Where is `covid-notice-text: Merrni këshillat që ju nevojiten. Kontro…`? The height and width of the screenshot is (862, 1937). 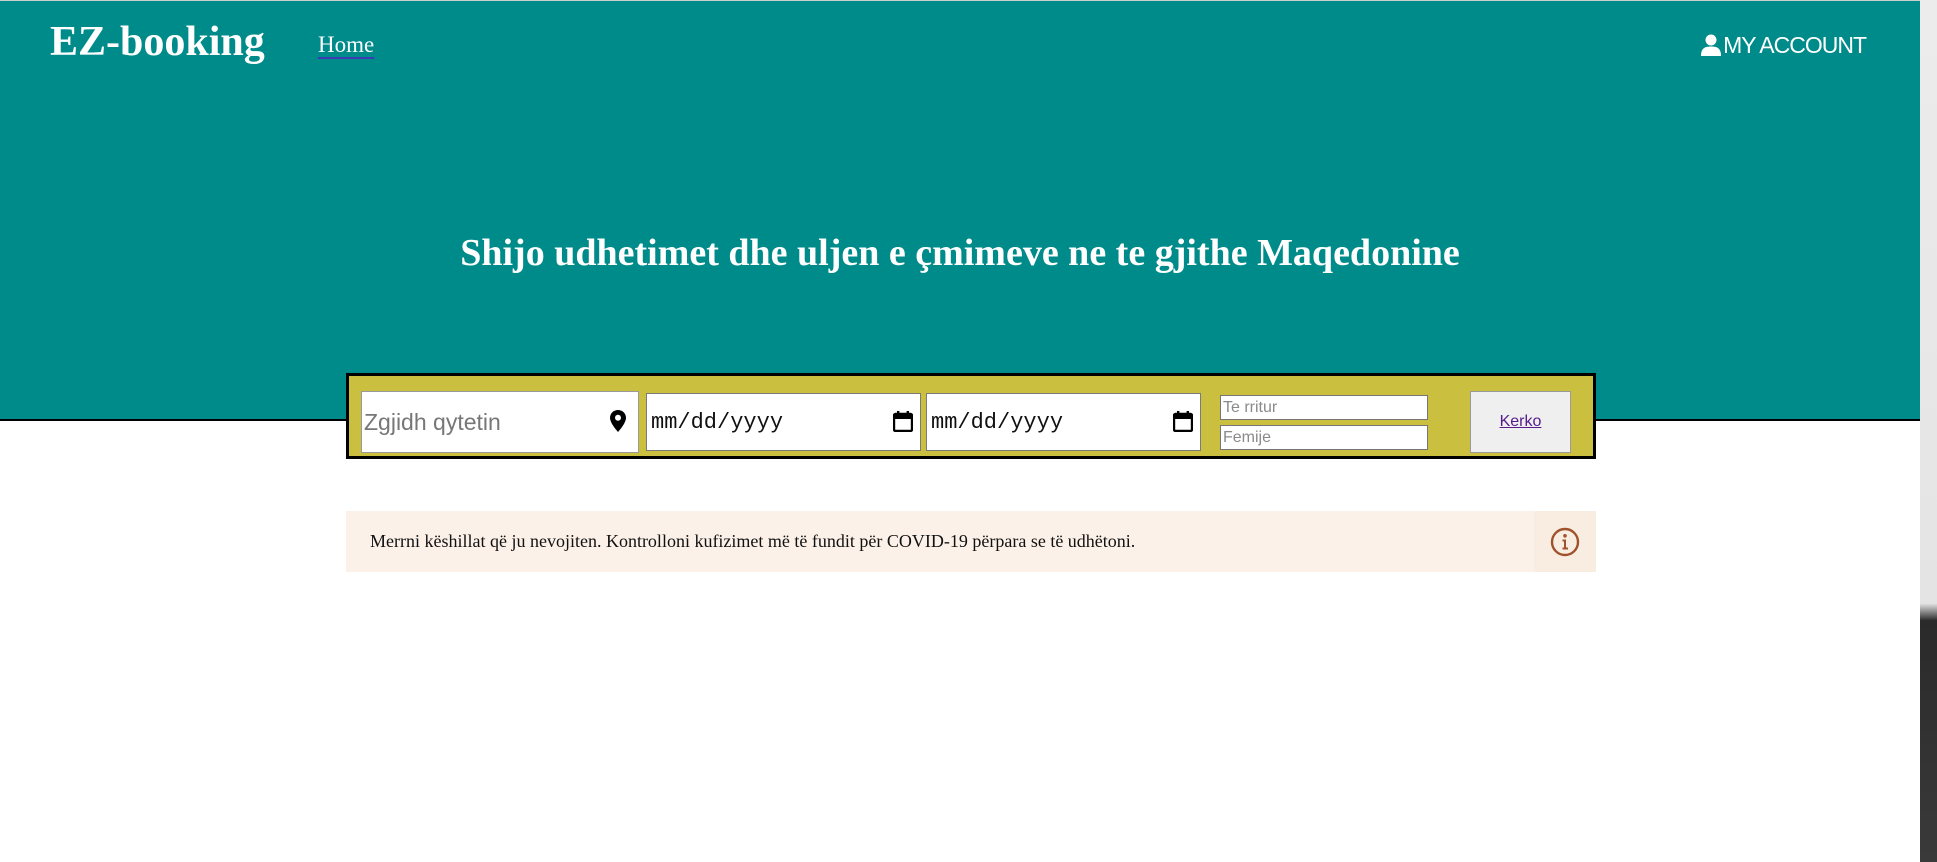 covid-notice-text: Merrni këshillat që ju nevojiten. Kontro… is located at coordinates (753, 541).